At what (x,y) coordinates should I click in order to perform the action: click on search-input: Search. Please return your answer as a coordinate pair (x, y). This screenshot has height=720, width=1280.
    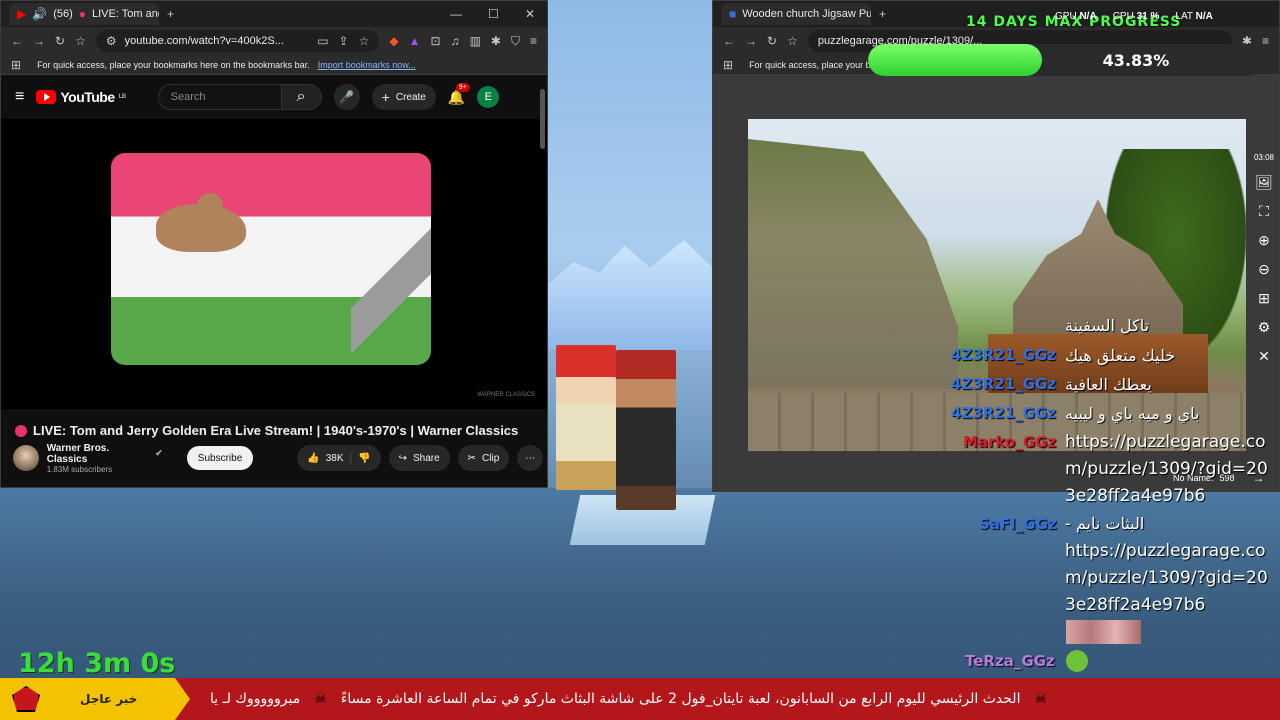
    Looking at the image, I should click on (219, 97).